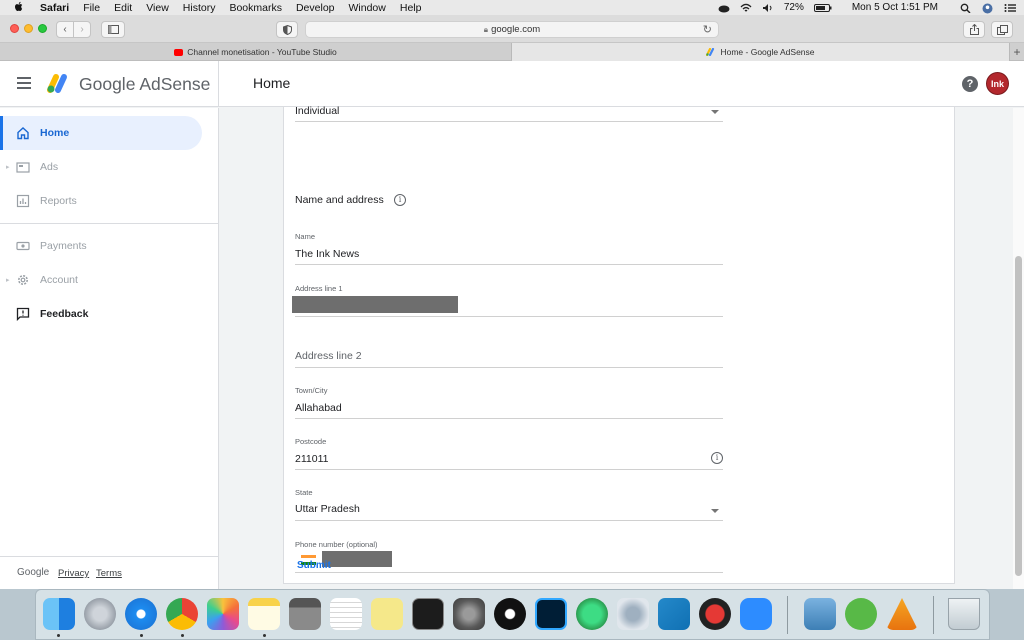  What do you see at coordinates (23, 167) in the screenshot?
I see `ads-icon` at bounding box center [23, 167].